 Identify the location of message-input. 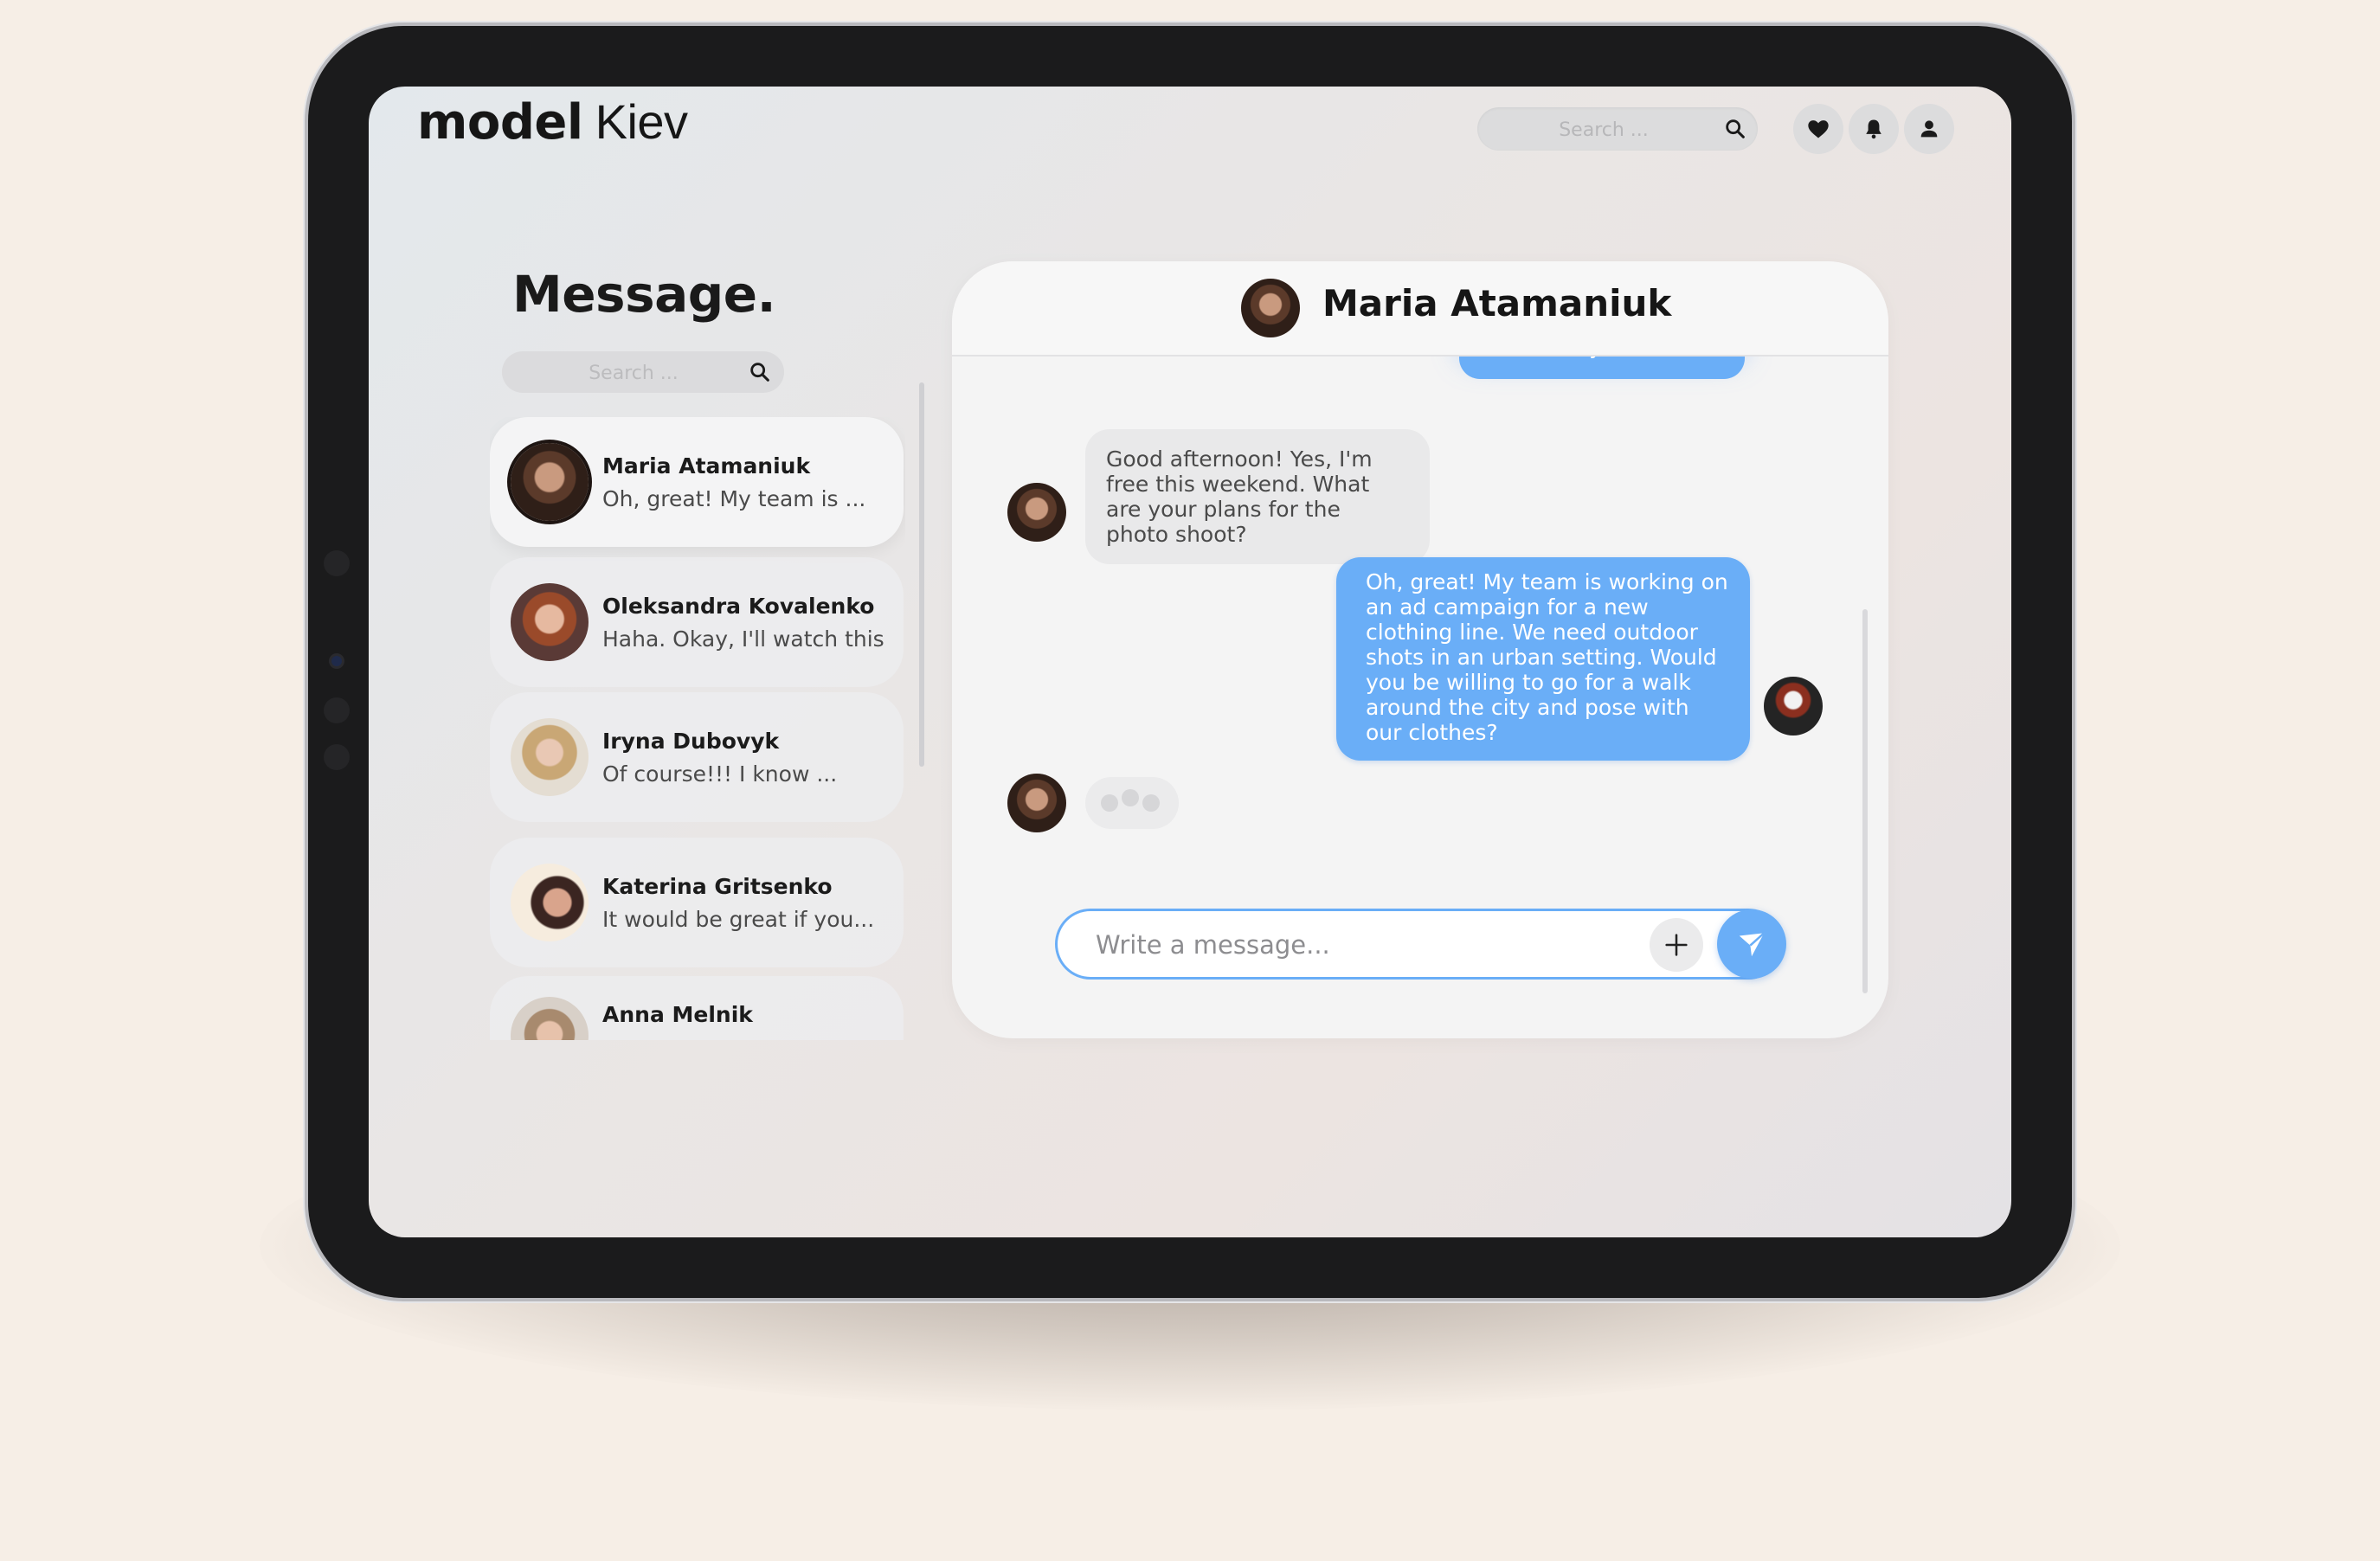
(1355, 945).